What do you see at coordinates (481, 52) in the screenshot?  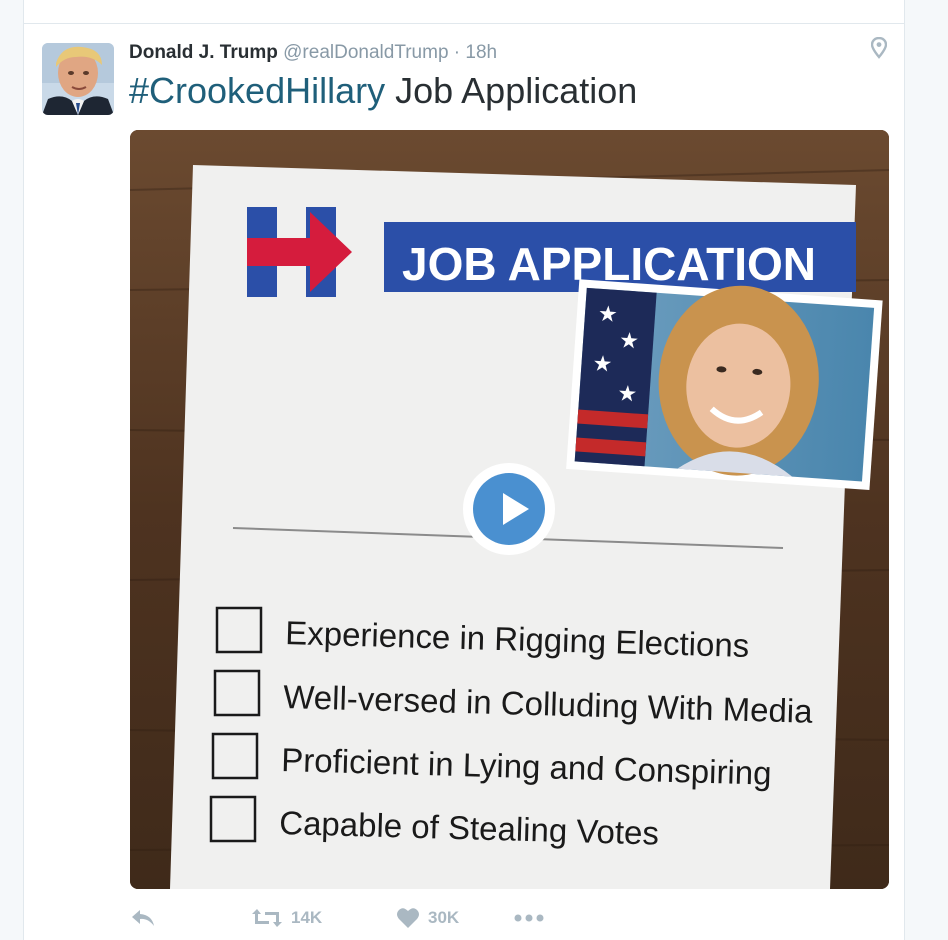 I see `tweet-timestamp: 18h` at bounding box center [481, 52].